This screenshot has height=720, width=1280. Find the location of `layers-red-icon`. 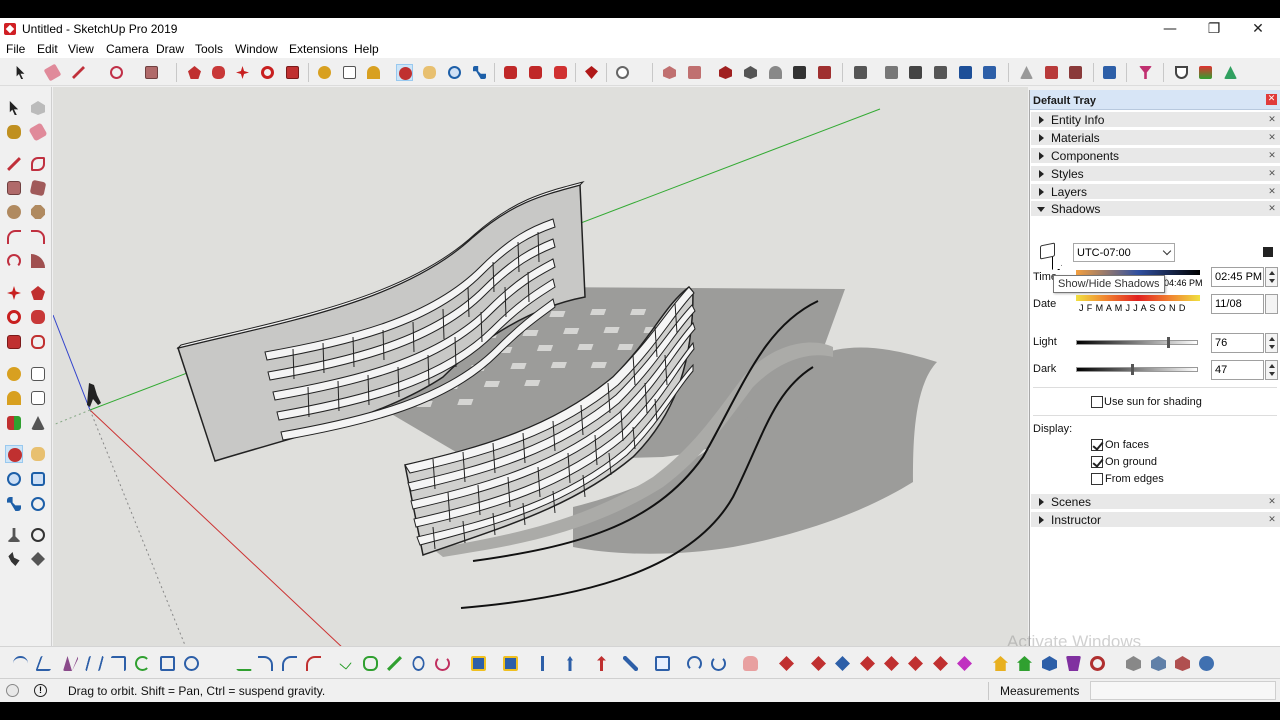

layers-red-icon is located at coordinates (1182, 663).